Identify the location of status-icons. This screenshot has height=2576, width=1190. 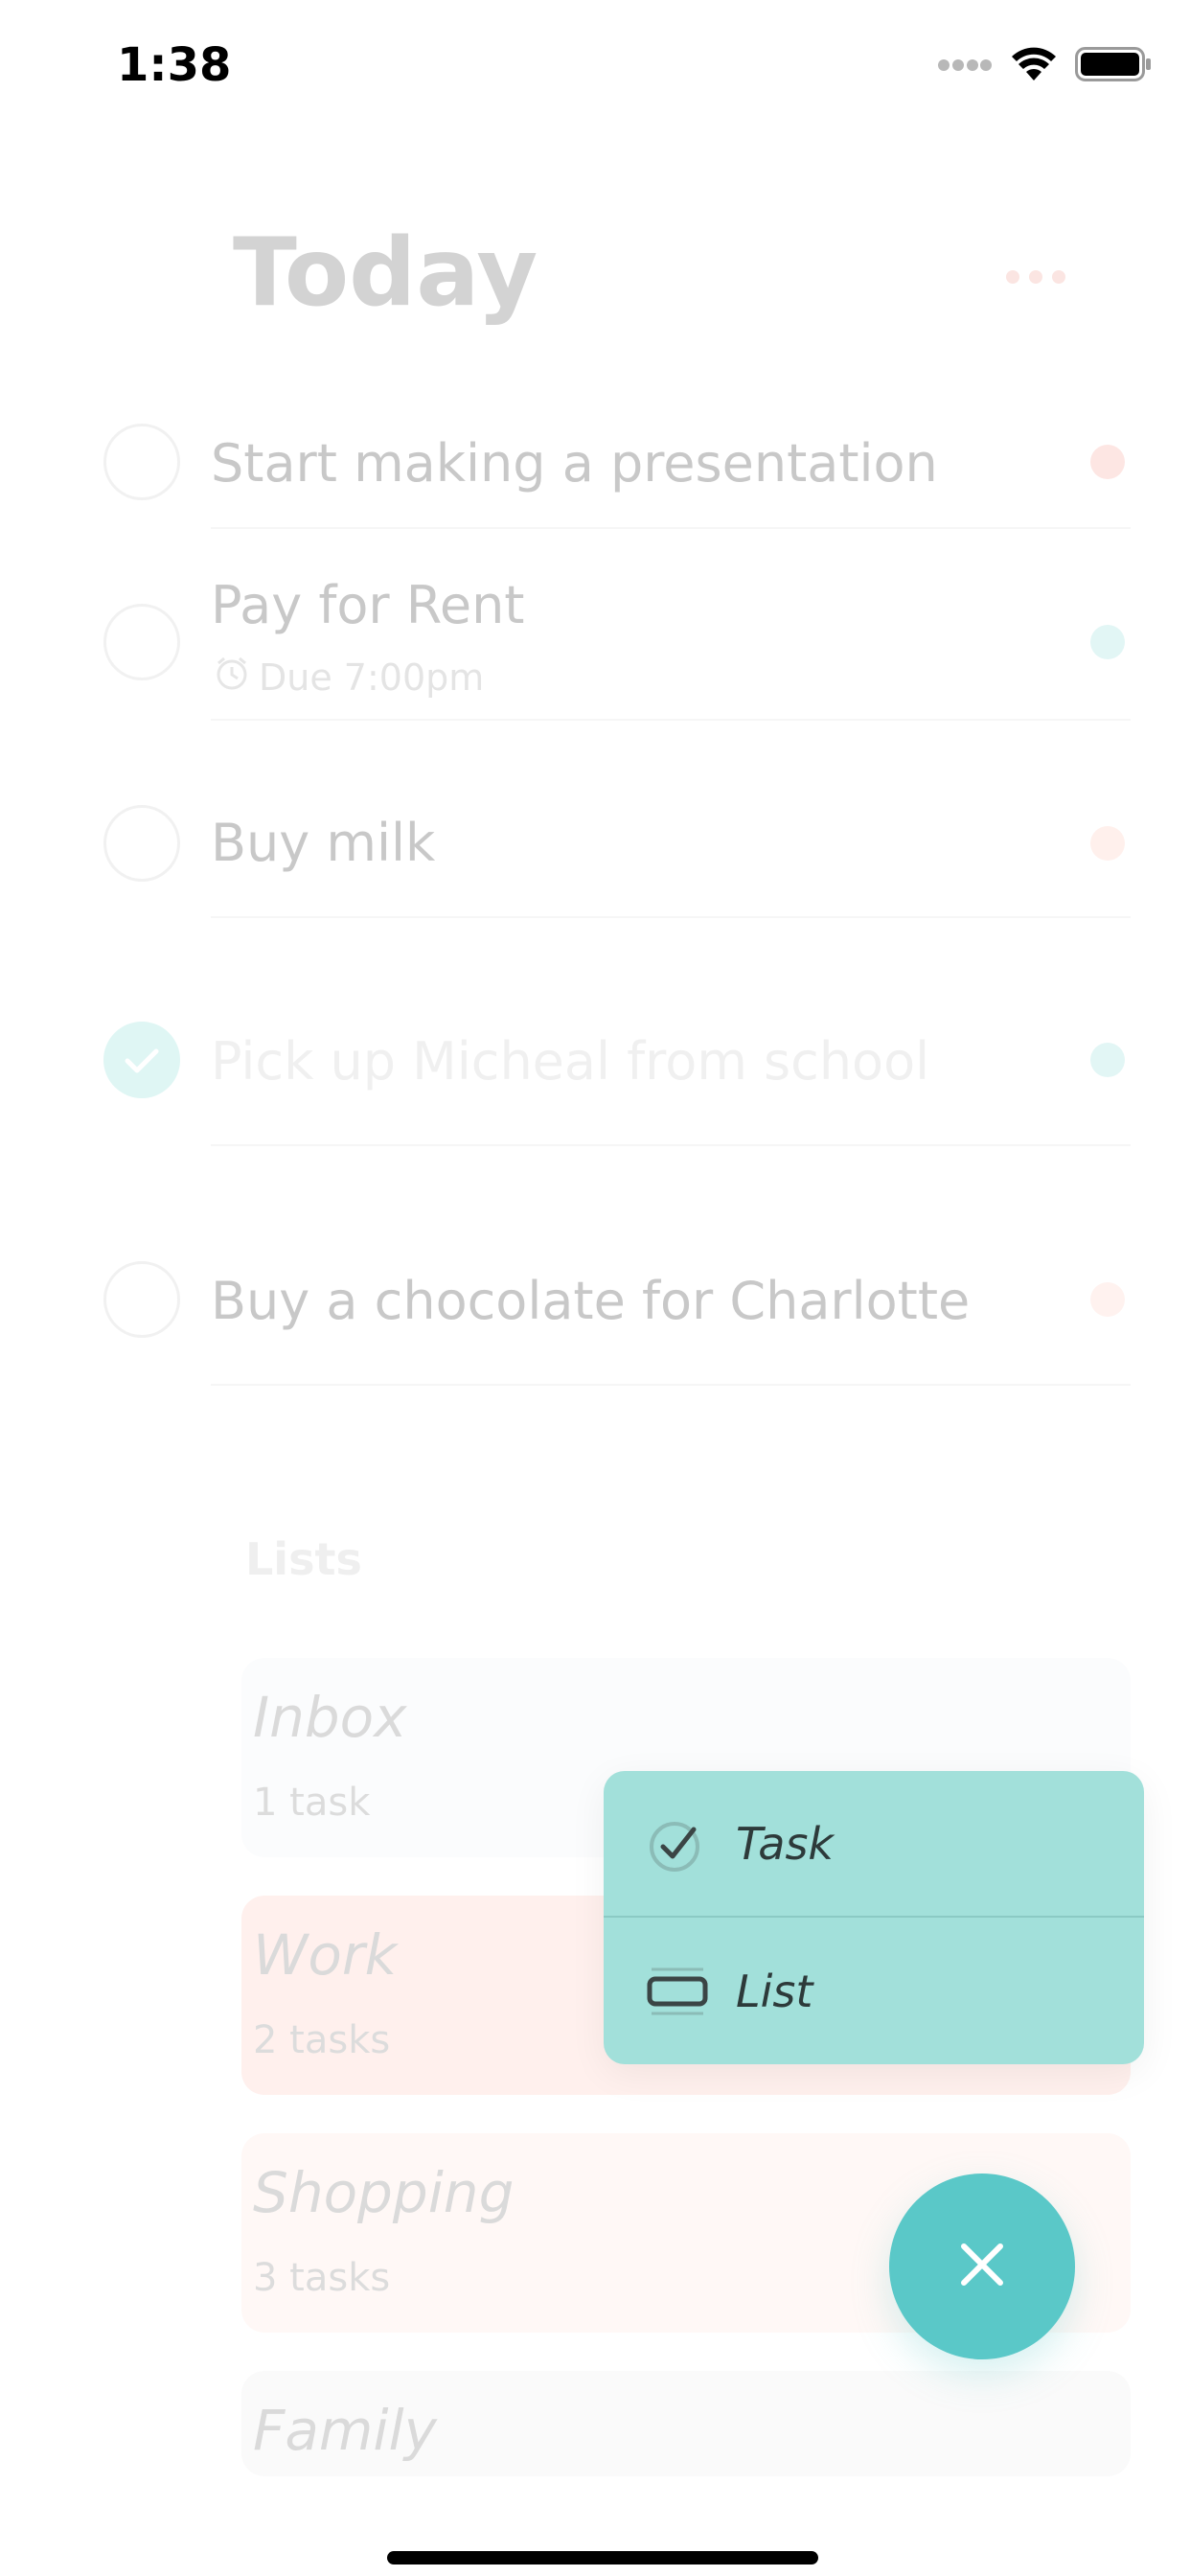
(1044, 66).